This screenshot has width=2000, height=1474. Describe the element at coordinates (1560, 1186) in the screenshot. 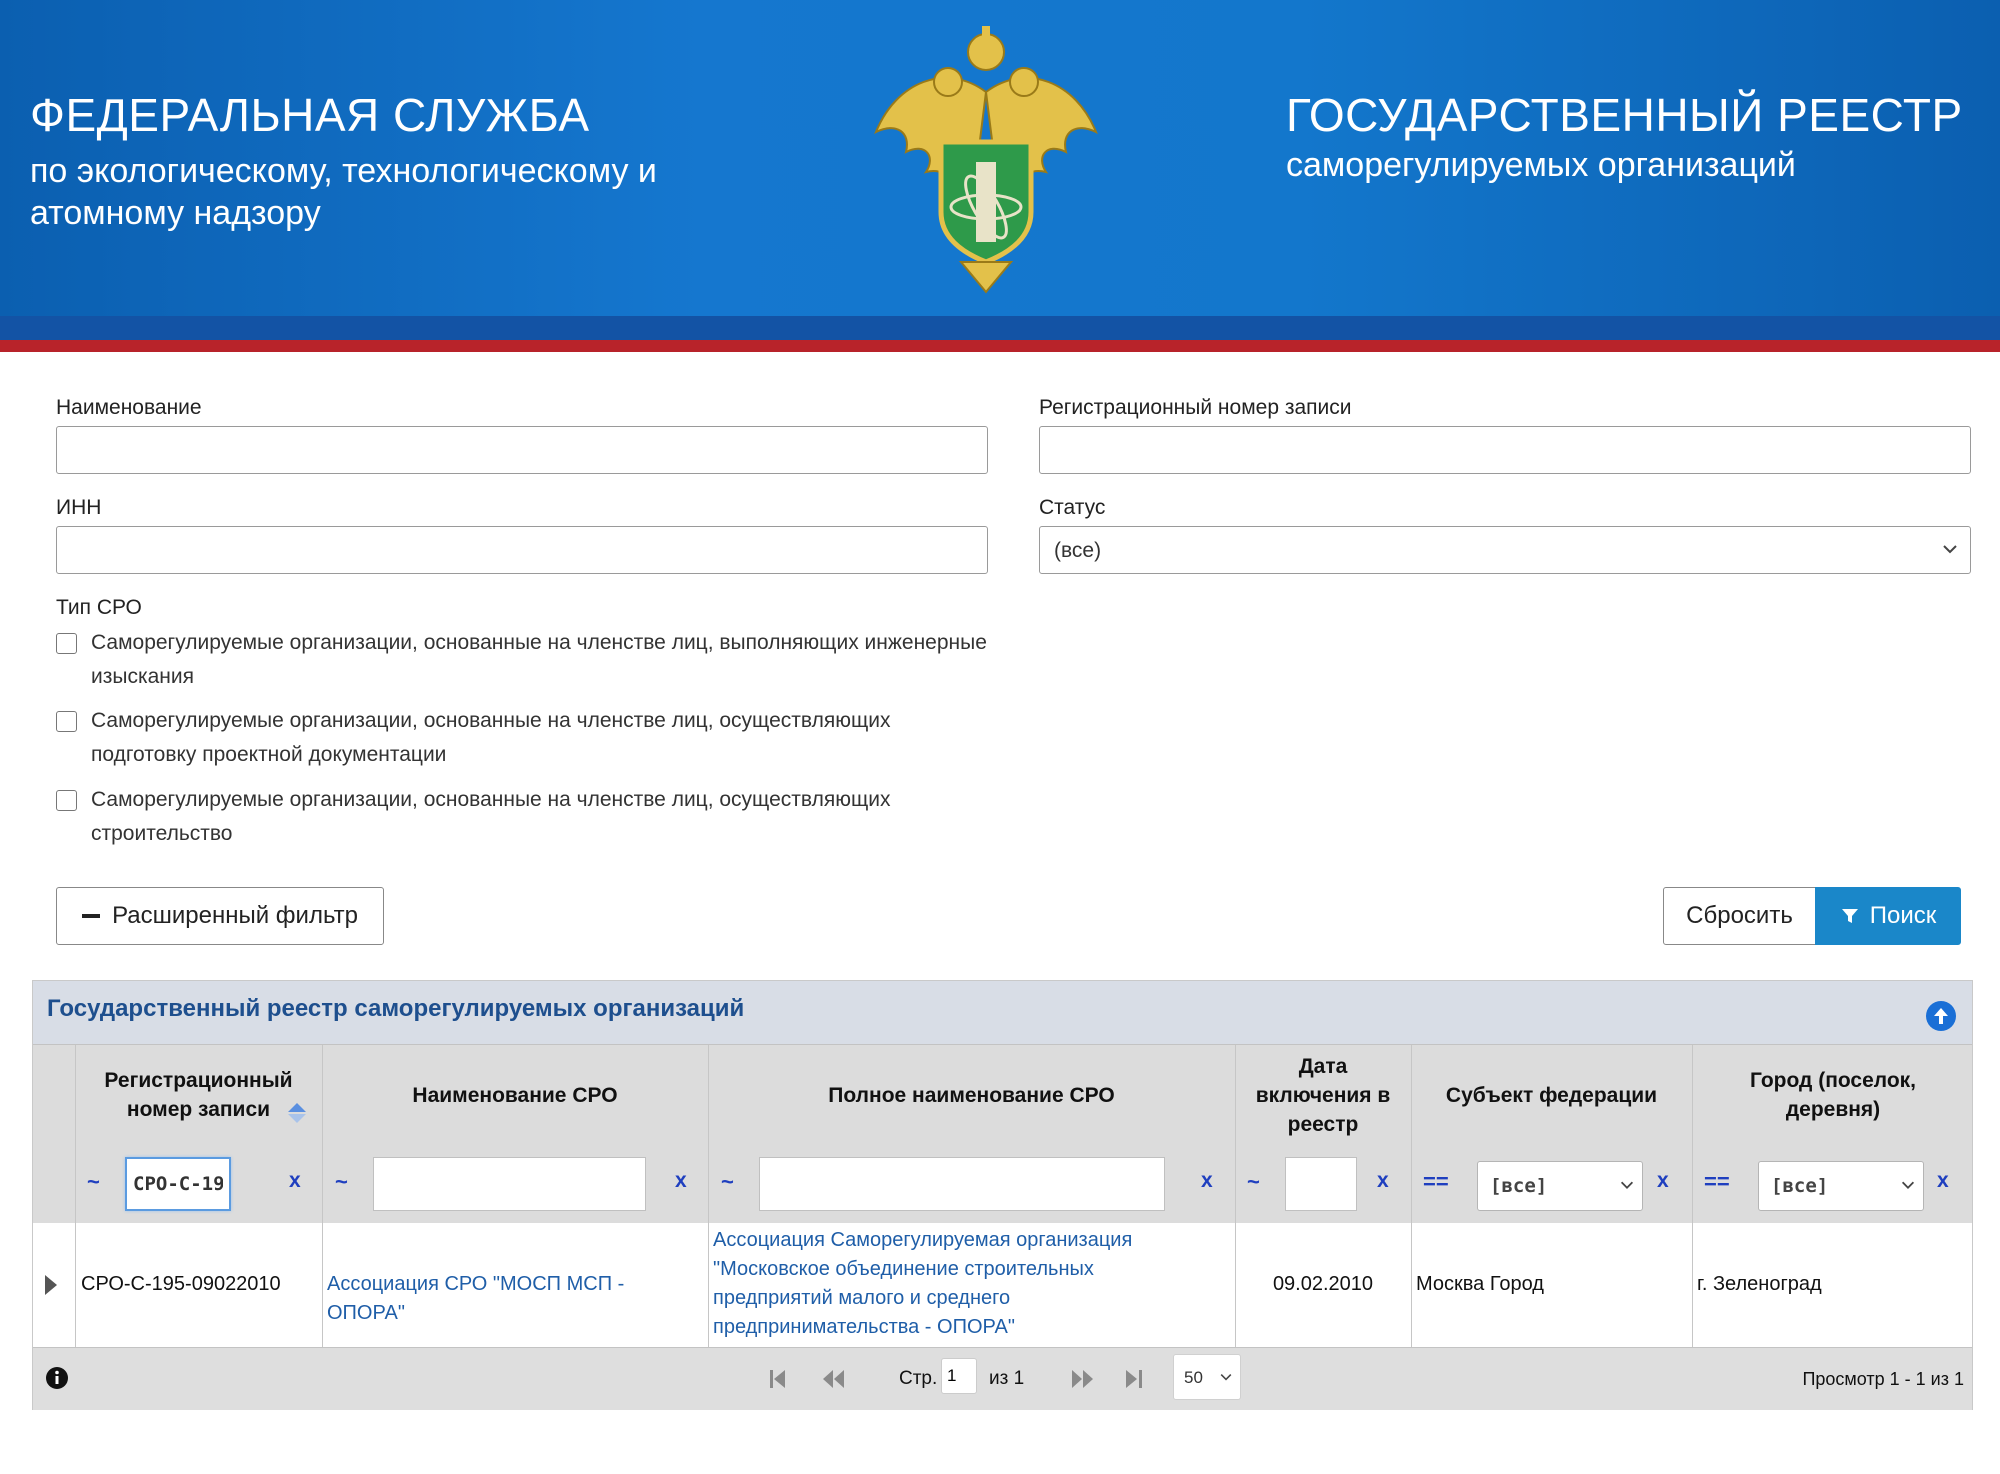

I see `subject-filter-select: [все]` at that location.